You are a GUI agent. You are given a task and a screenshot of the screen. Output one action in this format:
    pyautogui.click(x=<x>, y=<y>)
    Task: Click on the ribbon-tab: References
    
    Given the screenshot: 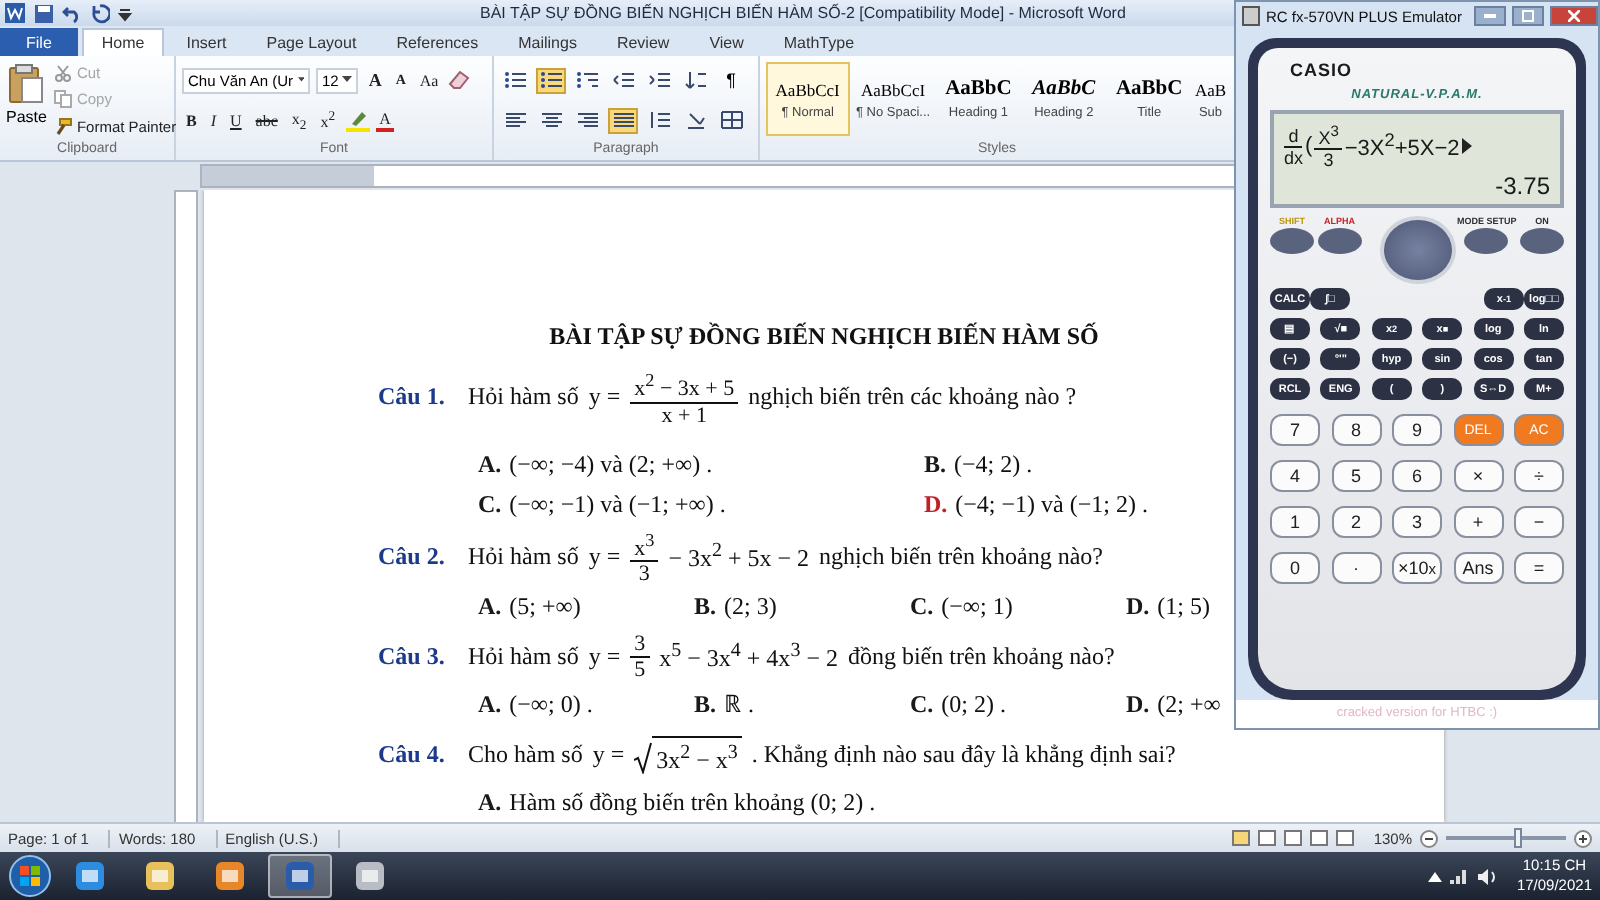 What is the action you would take?
    pyautogui.click(x=437, y=42)
    